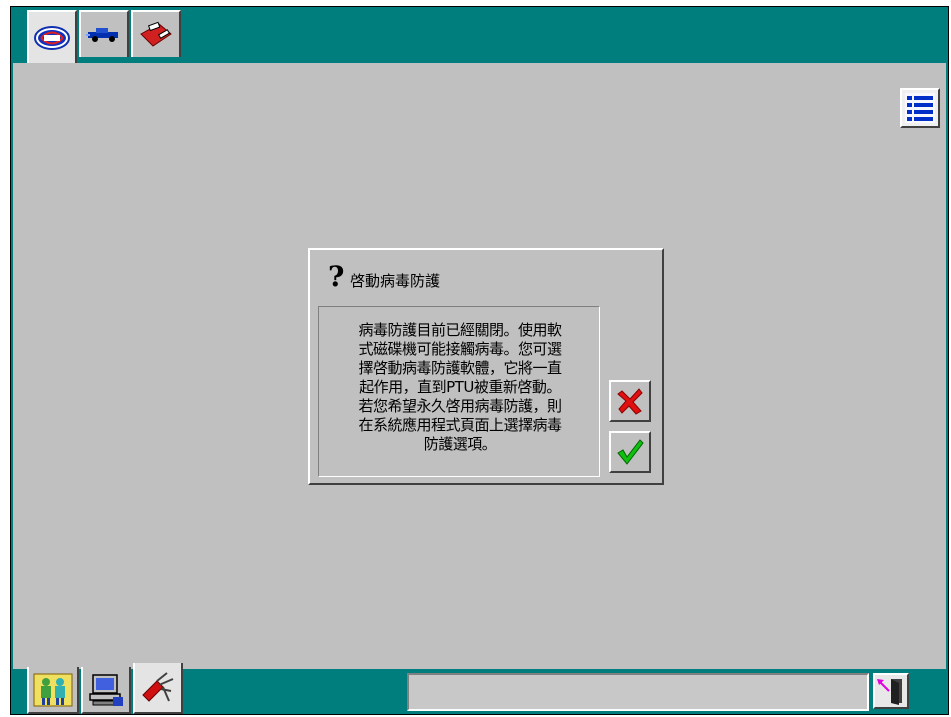 The width and height of the screenshot is (951, 717). I want to click on status-field, so click(638, 692).